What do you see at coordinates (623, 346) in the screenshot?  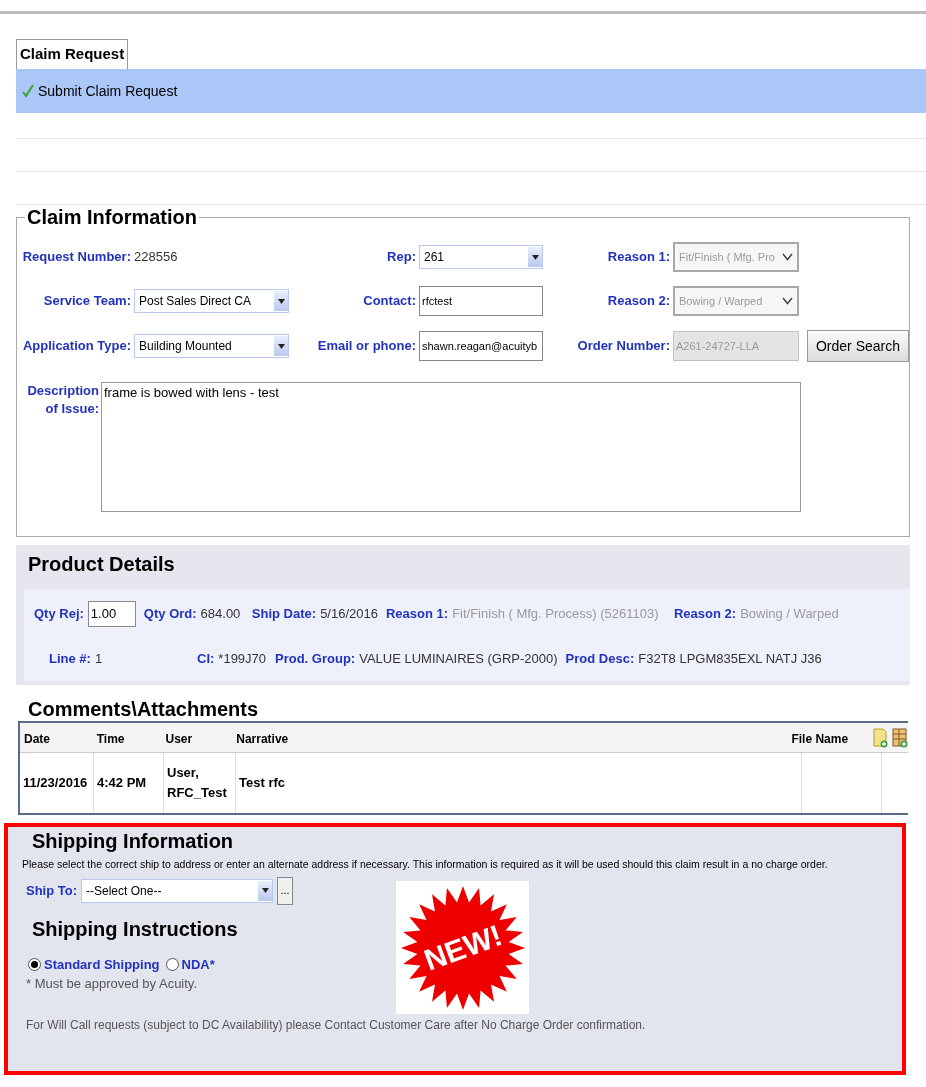 I see `field-label: Order Number:` at bounding box center [623, 346].